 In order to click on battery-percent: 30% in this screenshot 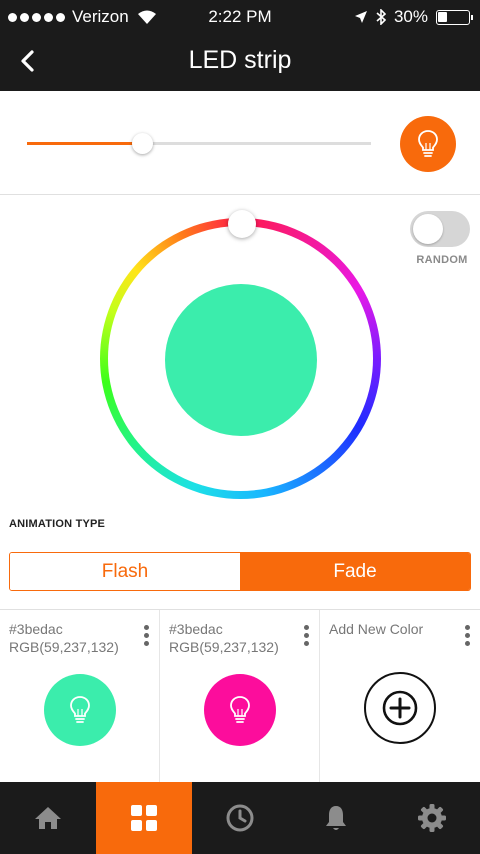, I will do `click(410, 16)`.